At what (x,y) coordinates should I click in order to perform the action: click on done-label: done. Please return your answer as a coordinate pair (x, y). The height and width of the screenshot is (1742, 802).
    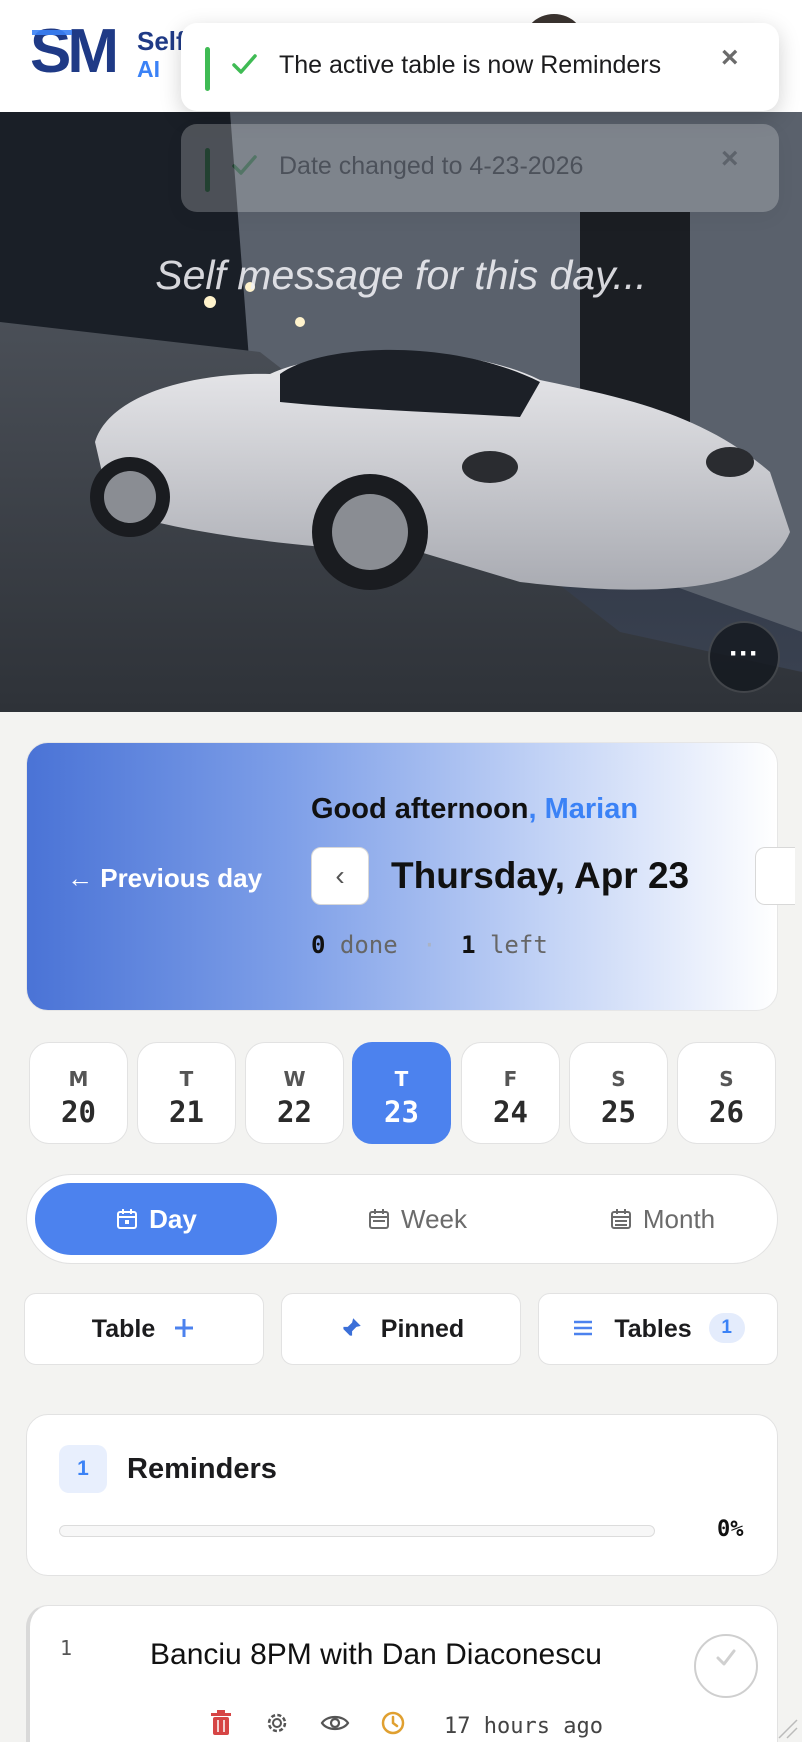
    Looking at the image, I should click on (368, 945).